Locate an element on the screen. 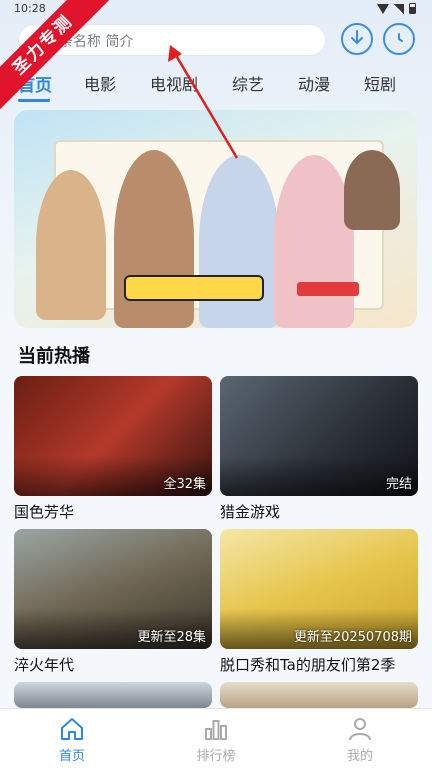 This screenshot has width=432, height=768. banner-caption-graphic is located at coordinates (194, 288).